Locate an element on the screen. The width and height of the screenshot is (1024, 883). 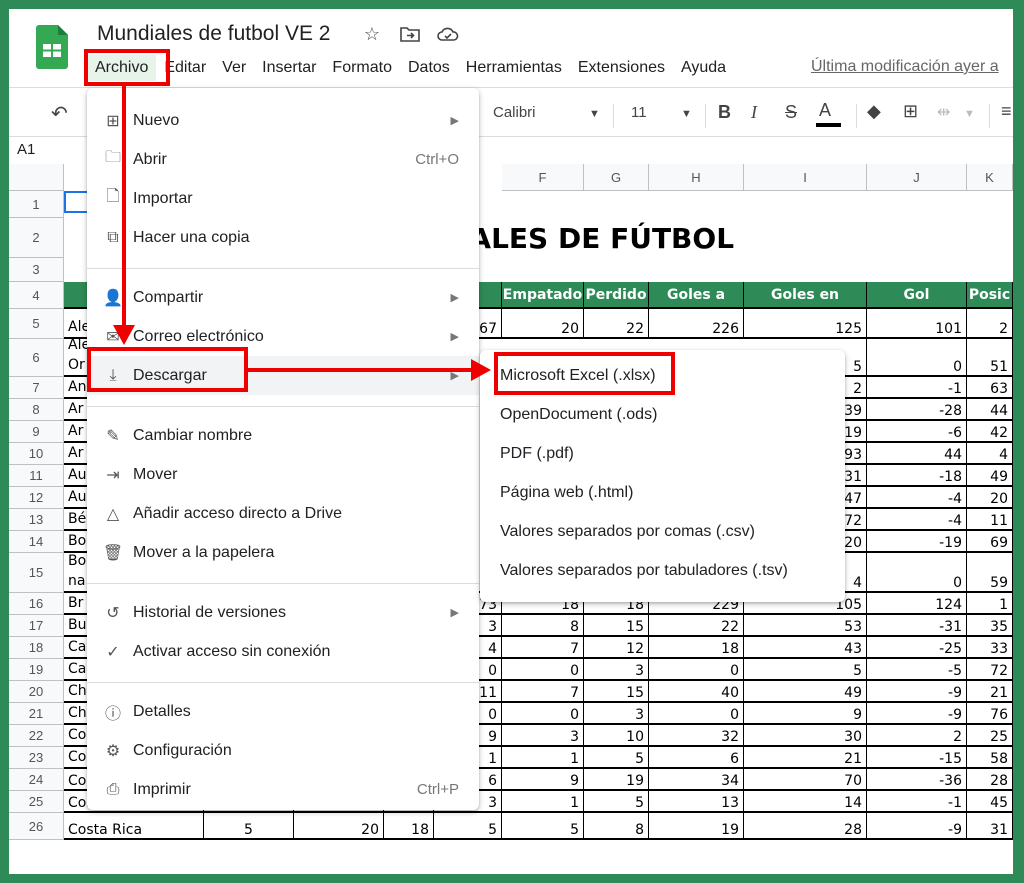
file-menu-item-cambiar-nombre: ✎ Cambiar nombre is located at coordinates (283, 435).